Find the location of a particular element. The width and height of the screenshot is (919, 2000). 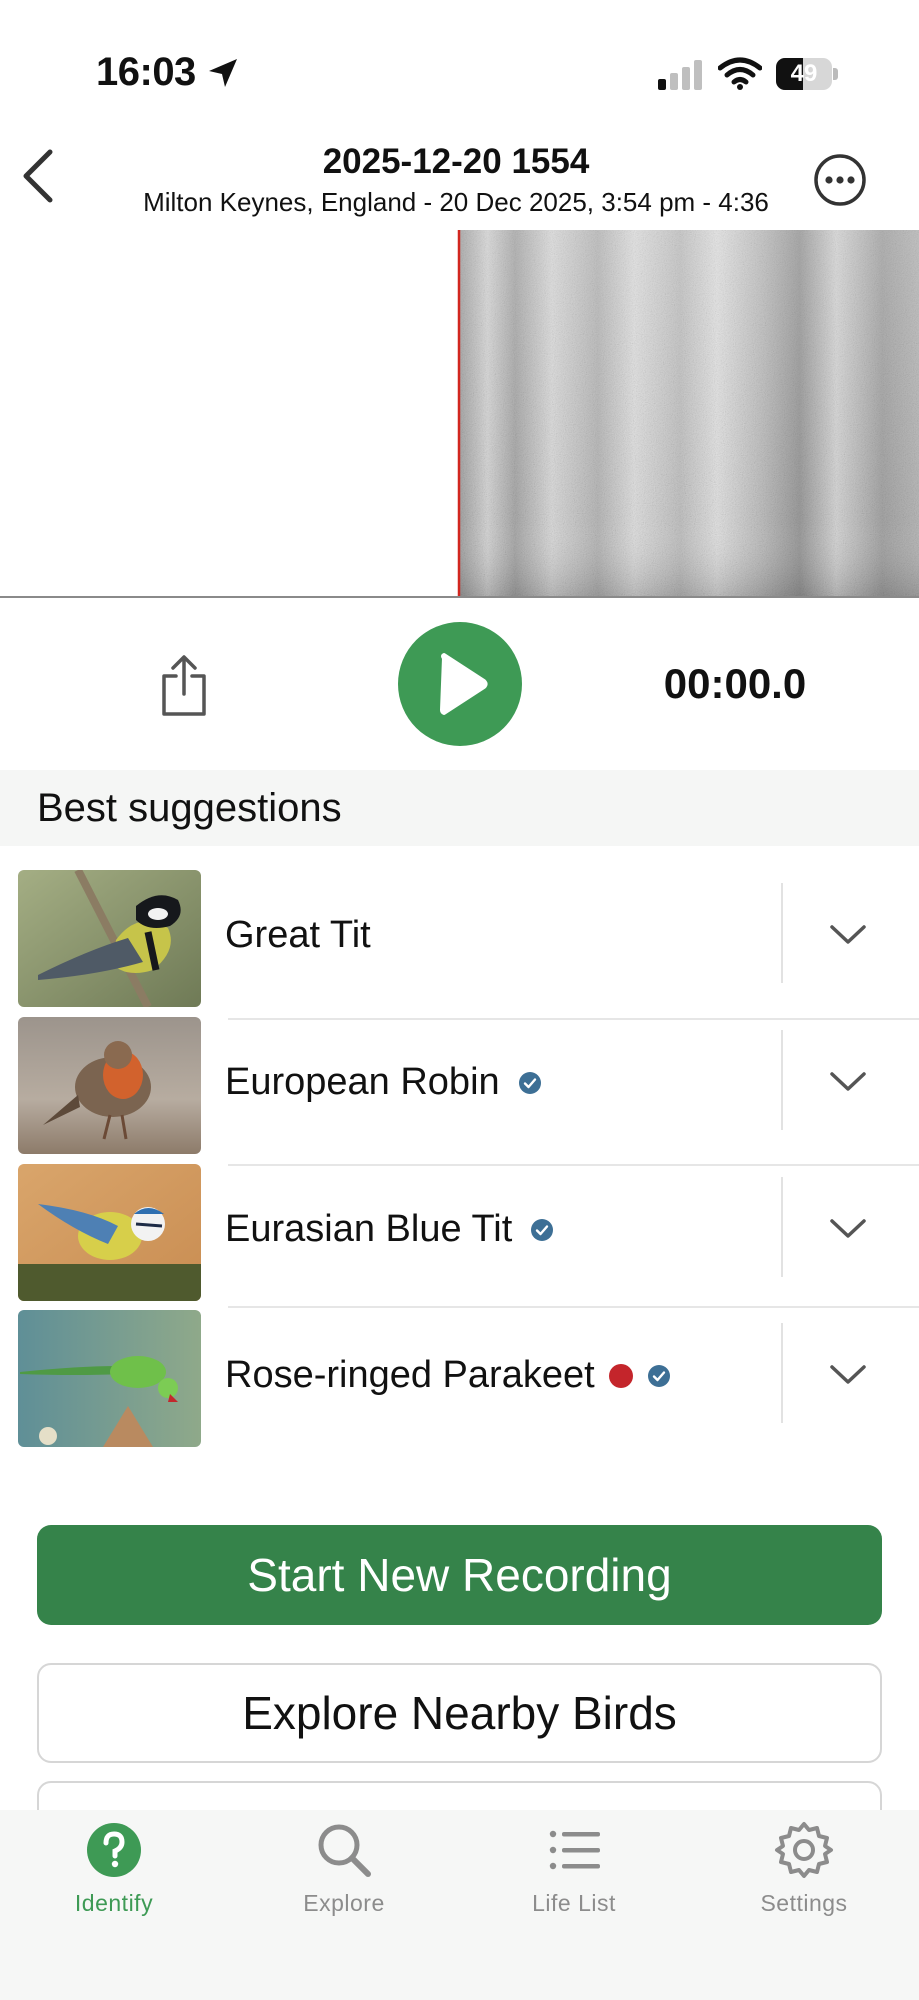

tab-life-list: Life List is located at coordinates (574, 1868).